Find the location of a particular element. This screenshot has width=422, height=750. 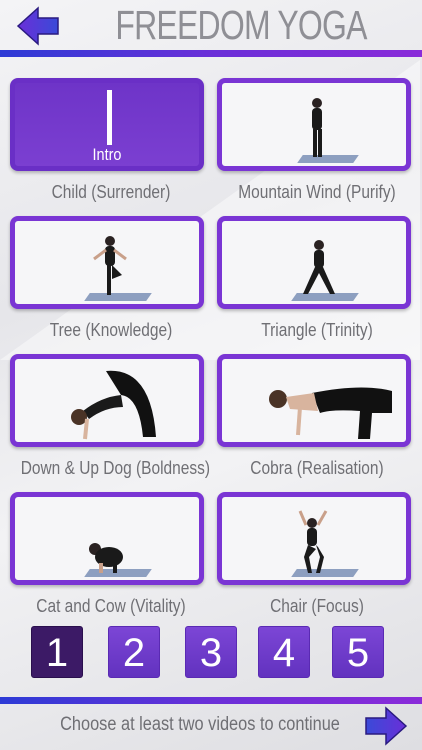

page-button-5: 5 is located at coordinates (358, 652).